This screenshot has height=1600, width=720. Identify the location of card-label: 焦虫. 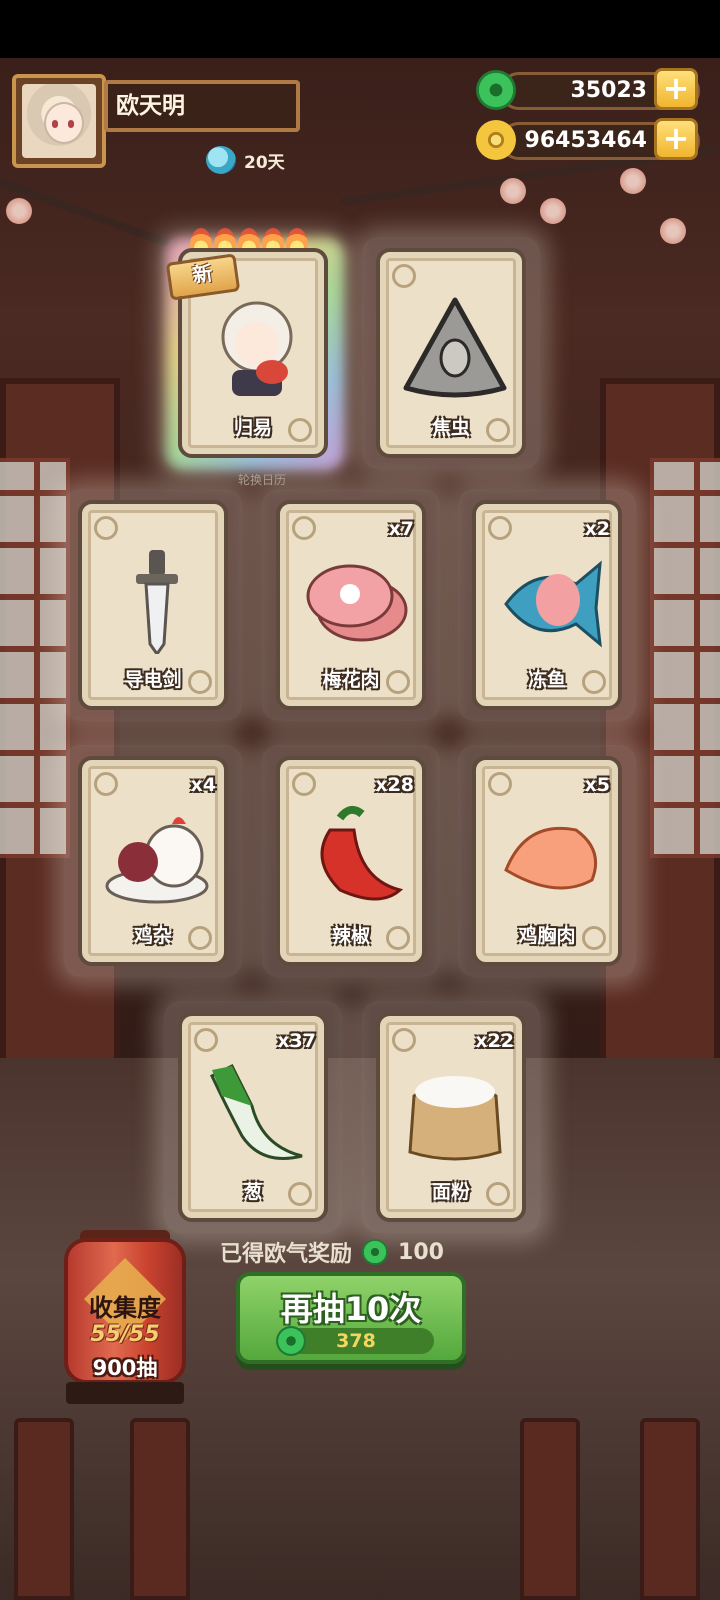
(450, 428).